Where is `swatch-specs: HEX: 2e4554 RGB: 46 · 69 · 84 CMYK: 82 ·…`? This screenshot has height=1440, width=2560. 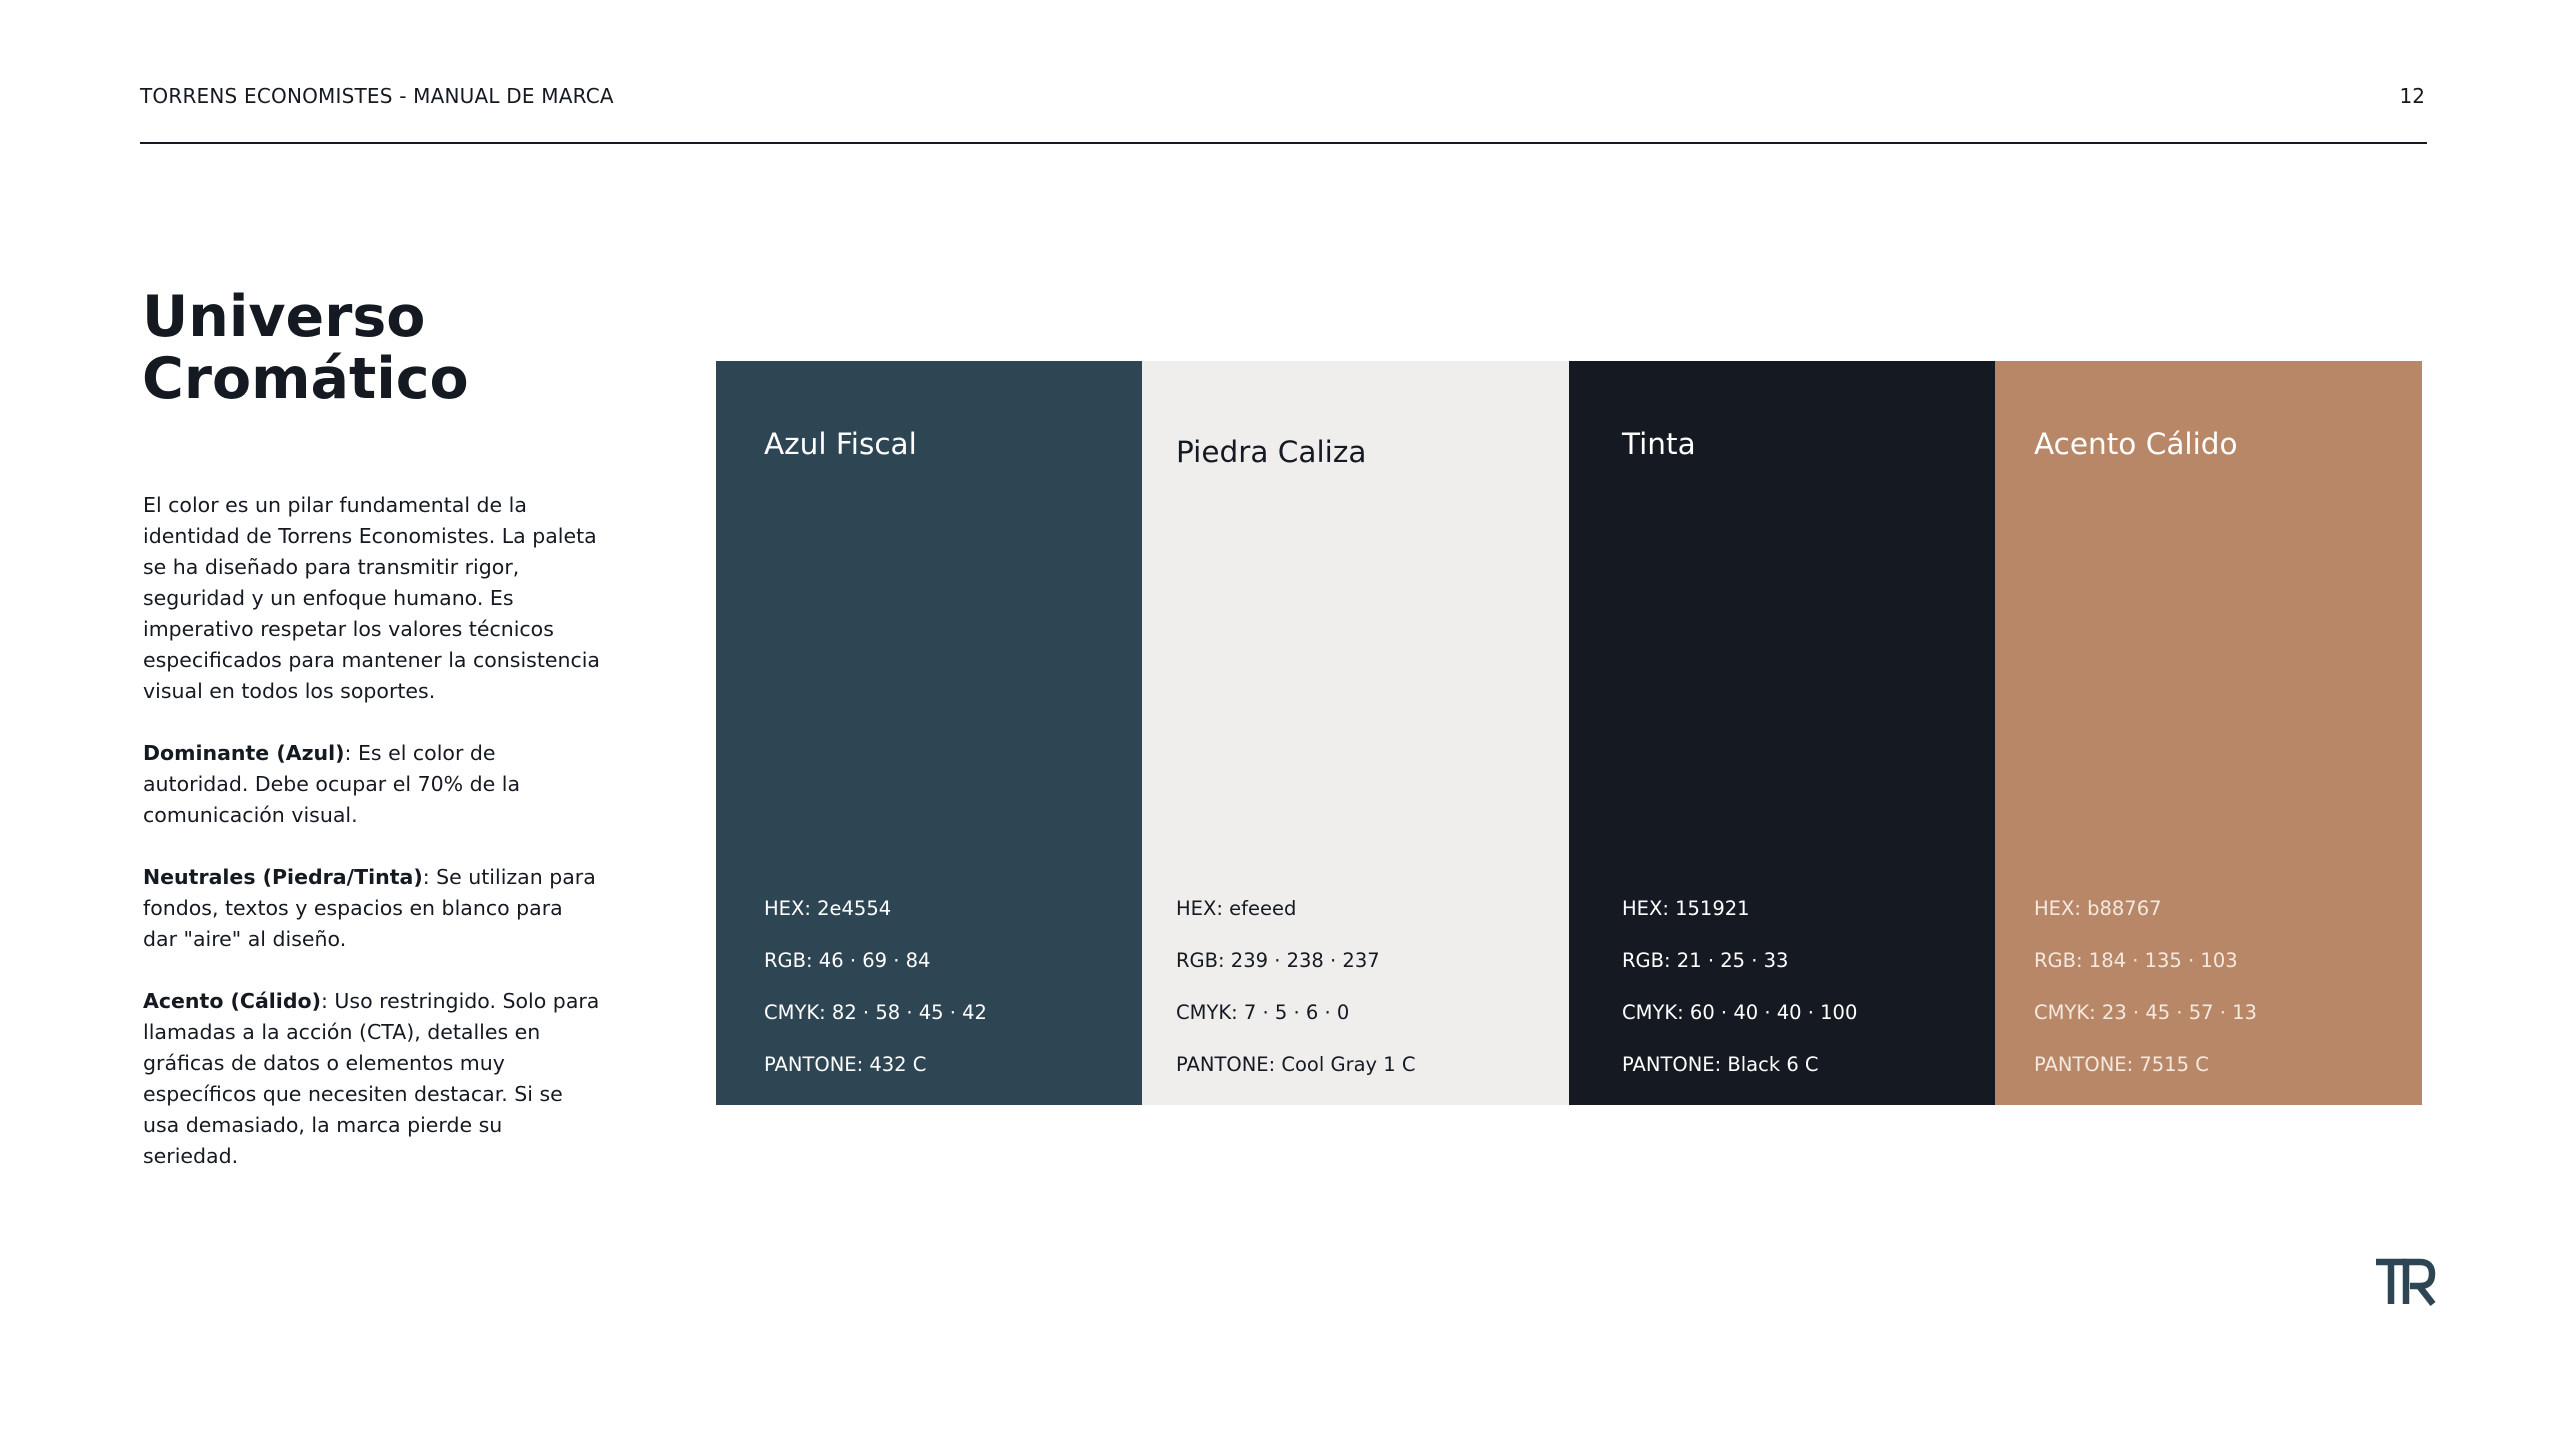 swatch-specs: HEX: 2e4554 RGB: 46 · 69 · 84 CMYK: 82 ·… is located at coordinates (875, 987).